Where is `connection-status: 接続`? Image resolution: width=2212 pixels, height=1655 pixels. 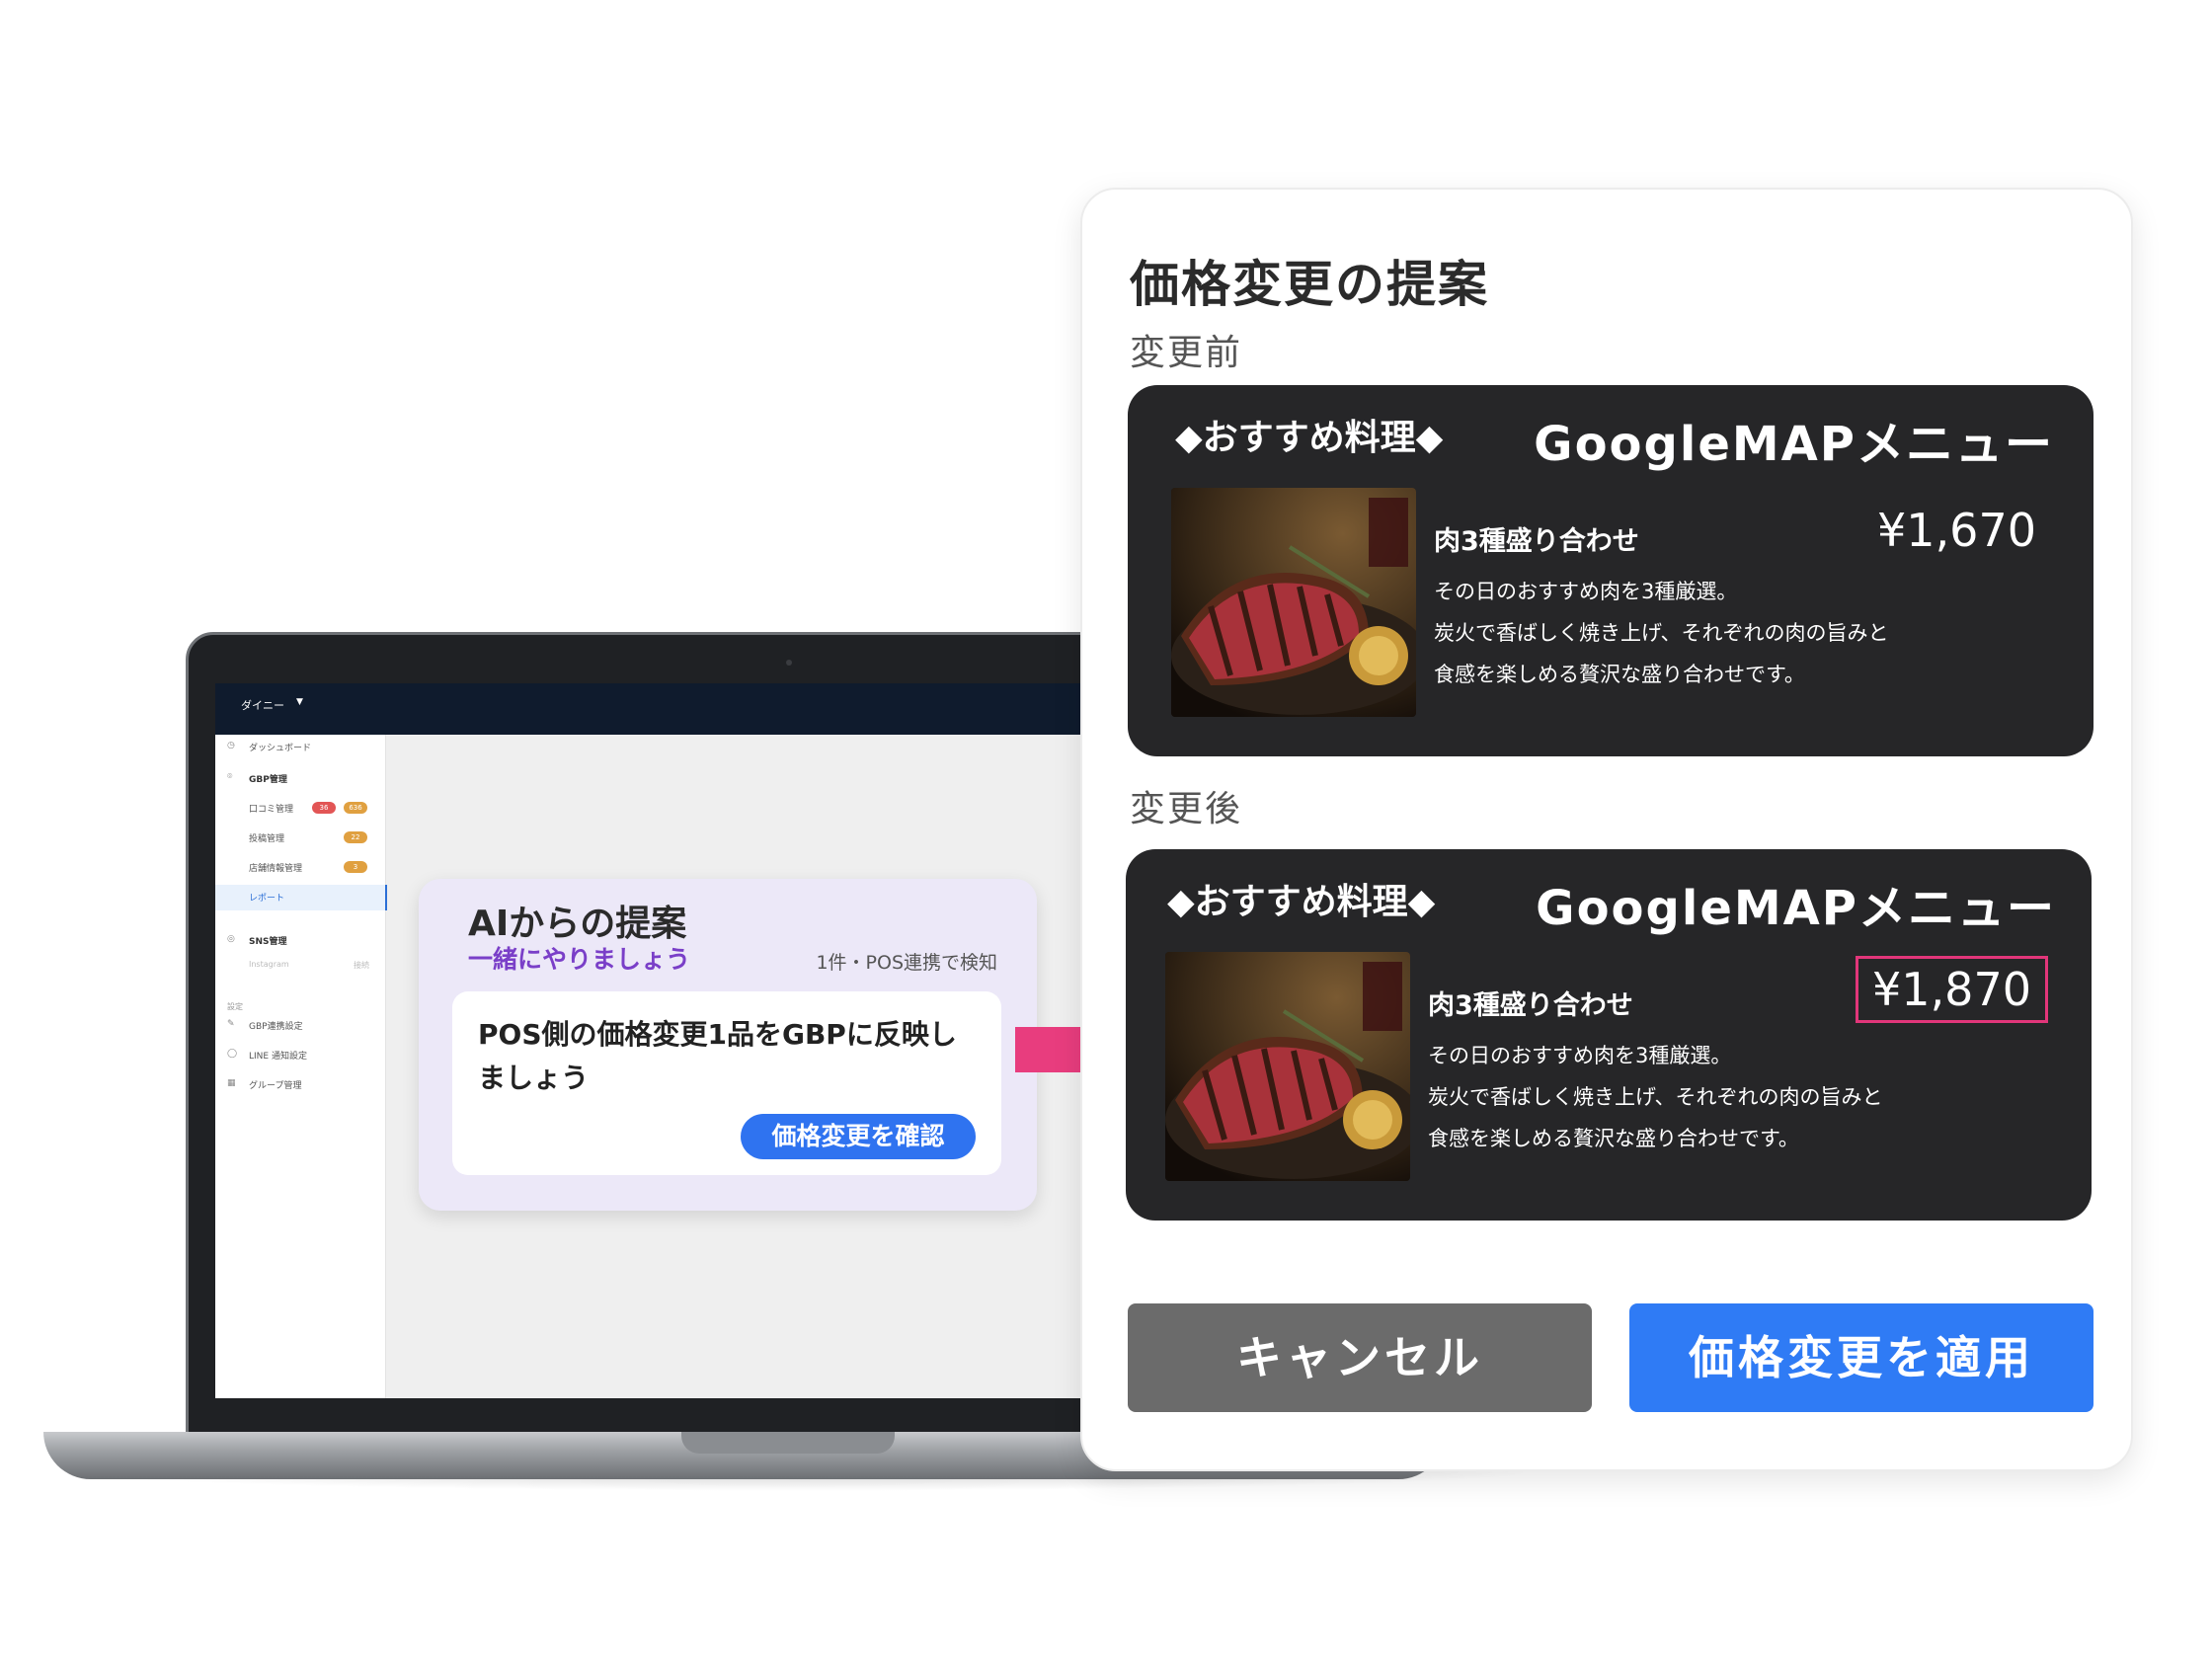
connection-status: 接続 is located at coordinates (362, 965).